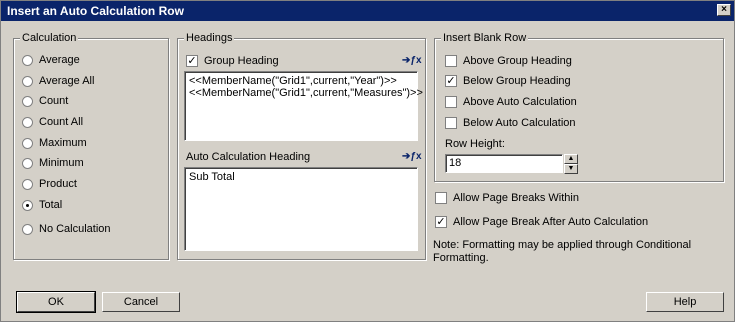 The width and height of the screenshot is (735, 322). Describe the element at coordinates (367, 11) in the screenshot. I see `title-bar: Insert an Auto Calculation Row ×` at that location.